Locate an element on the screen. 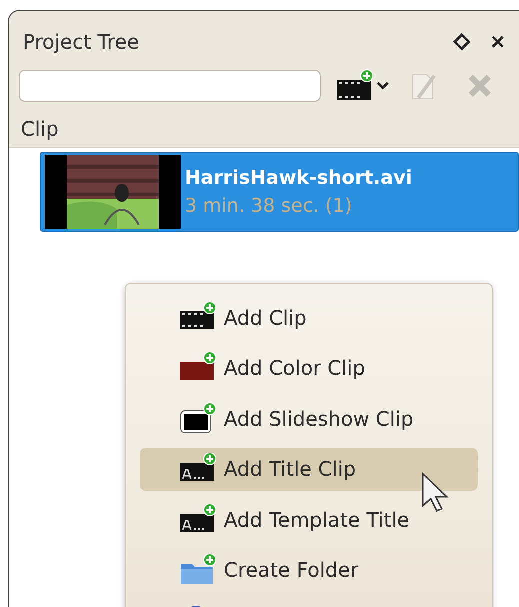 Image resolution: width=519 pixels, height=607 pixels. menu-item: Add Clip is located at coordinates (309, 317).